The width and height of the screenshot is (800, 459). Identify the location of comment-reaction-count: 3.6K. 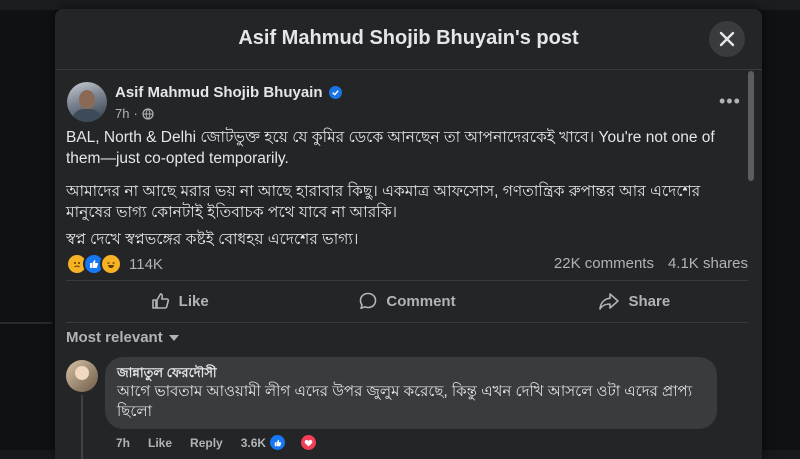
(253, 442).